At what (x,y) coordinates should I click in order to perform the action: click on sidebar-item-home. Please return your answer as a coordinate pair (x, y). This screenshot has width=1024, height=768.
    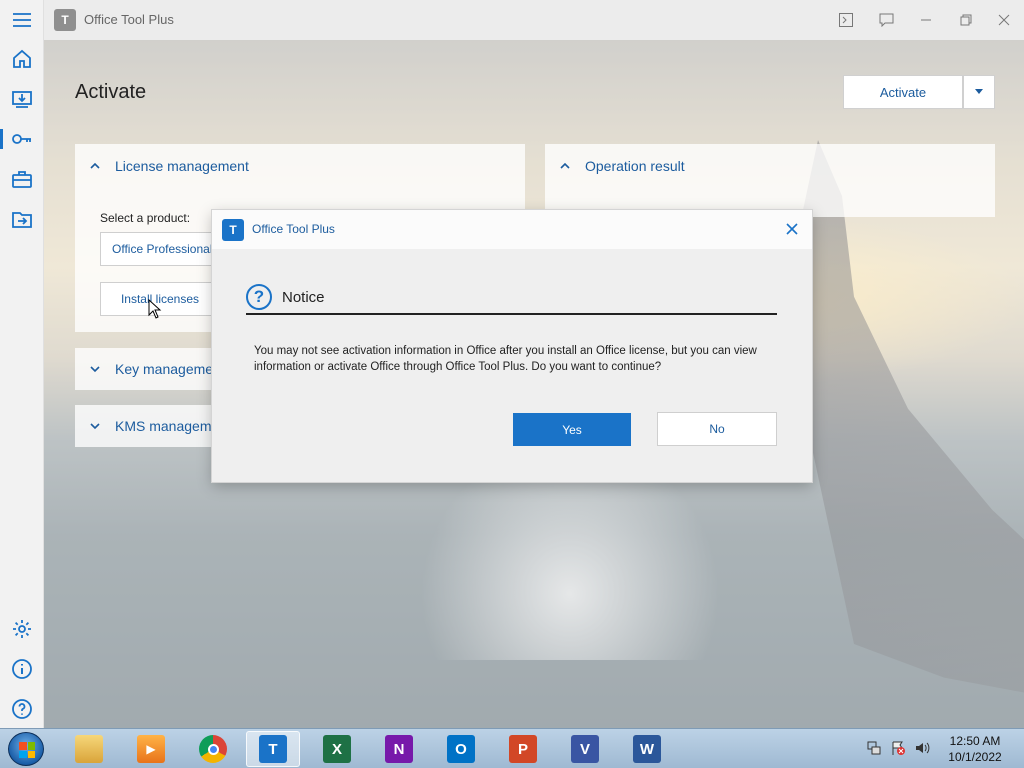
    Looking at the image, I should click on (22, 59).